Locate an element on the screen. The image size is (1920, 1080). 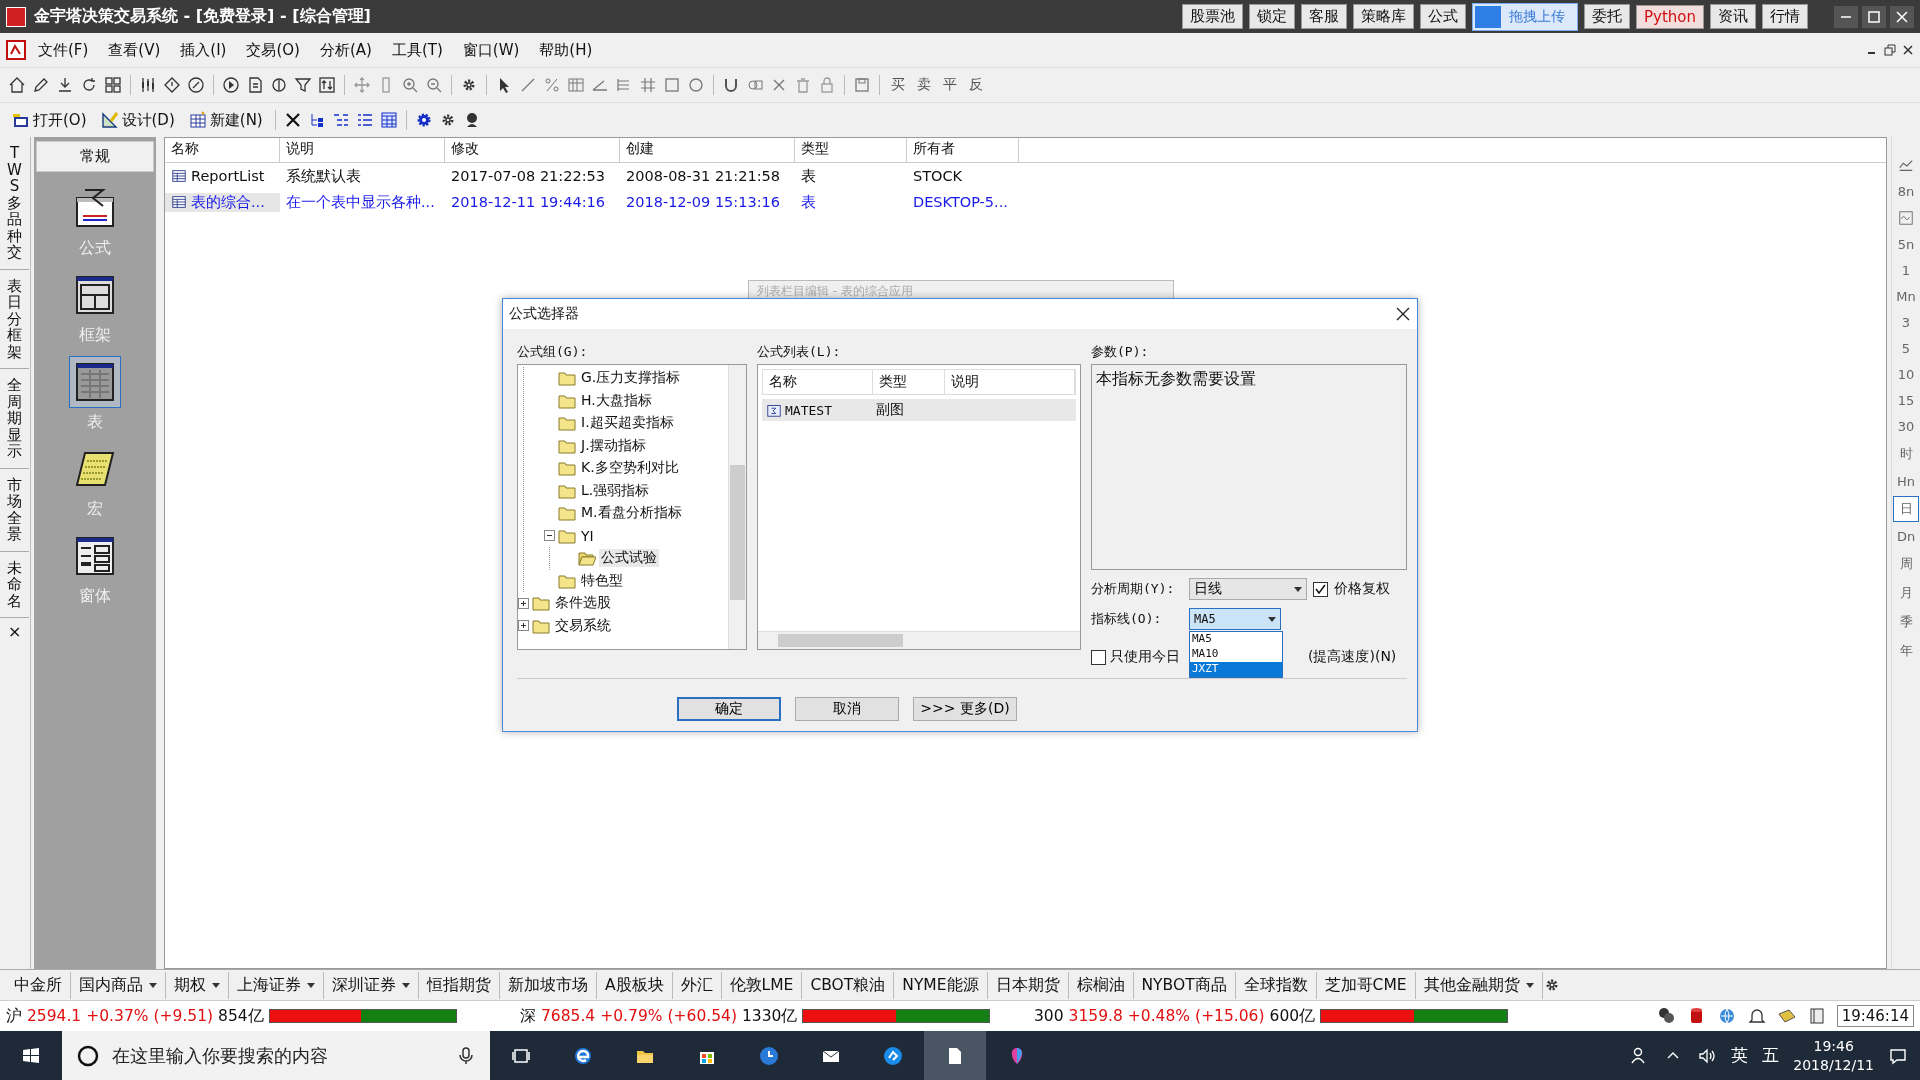
market-tab: 新加坡市场 is located at coordinates (548, 985).